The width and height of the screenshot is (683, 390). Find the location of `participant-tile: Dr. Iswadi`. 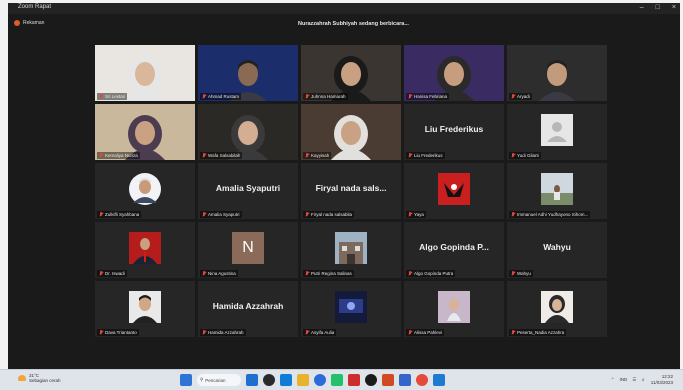

participant-tile: Dr. Iswadi is located at coordinates (145, 250).